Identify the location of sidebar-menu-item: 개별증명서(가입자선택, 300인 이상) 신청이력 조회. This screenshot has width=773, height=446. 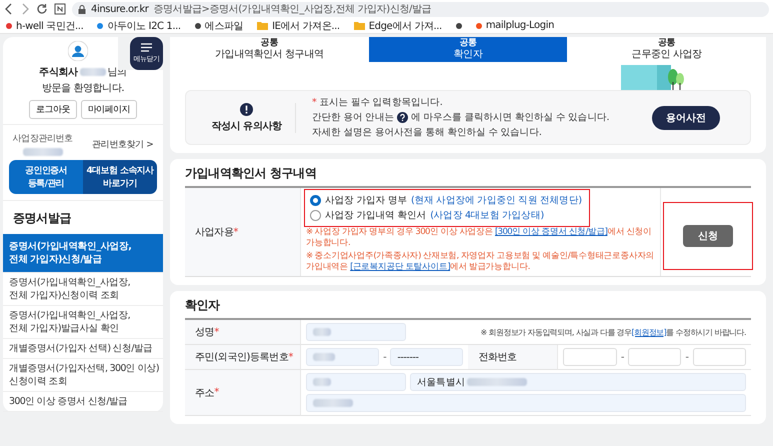
(83, 375).